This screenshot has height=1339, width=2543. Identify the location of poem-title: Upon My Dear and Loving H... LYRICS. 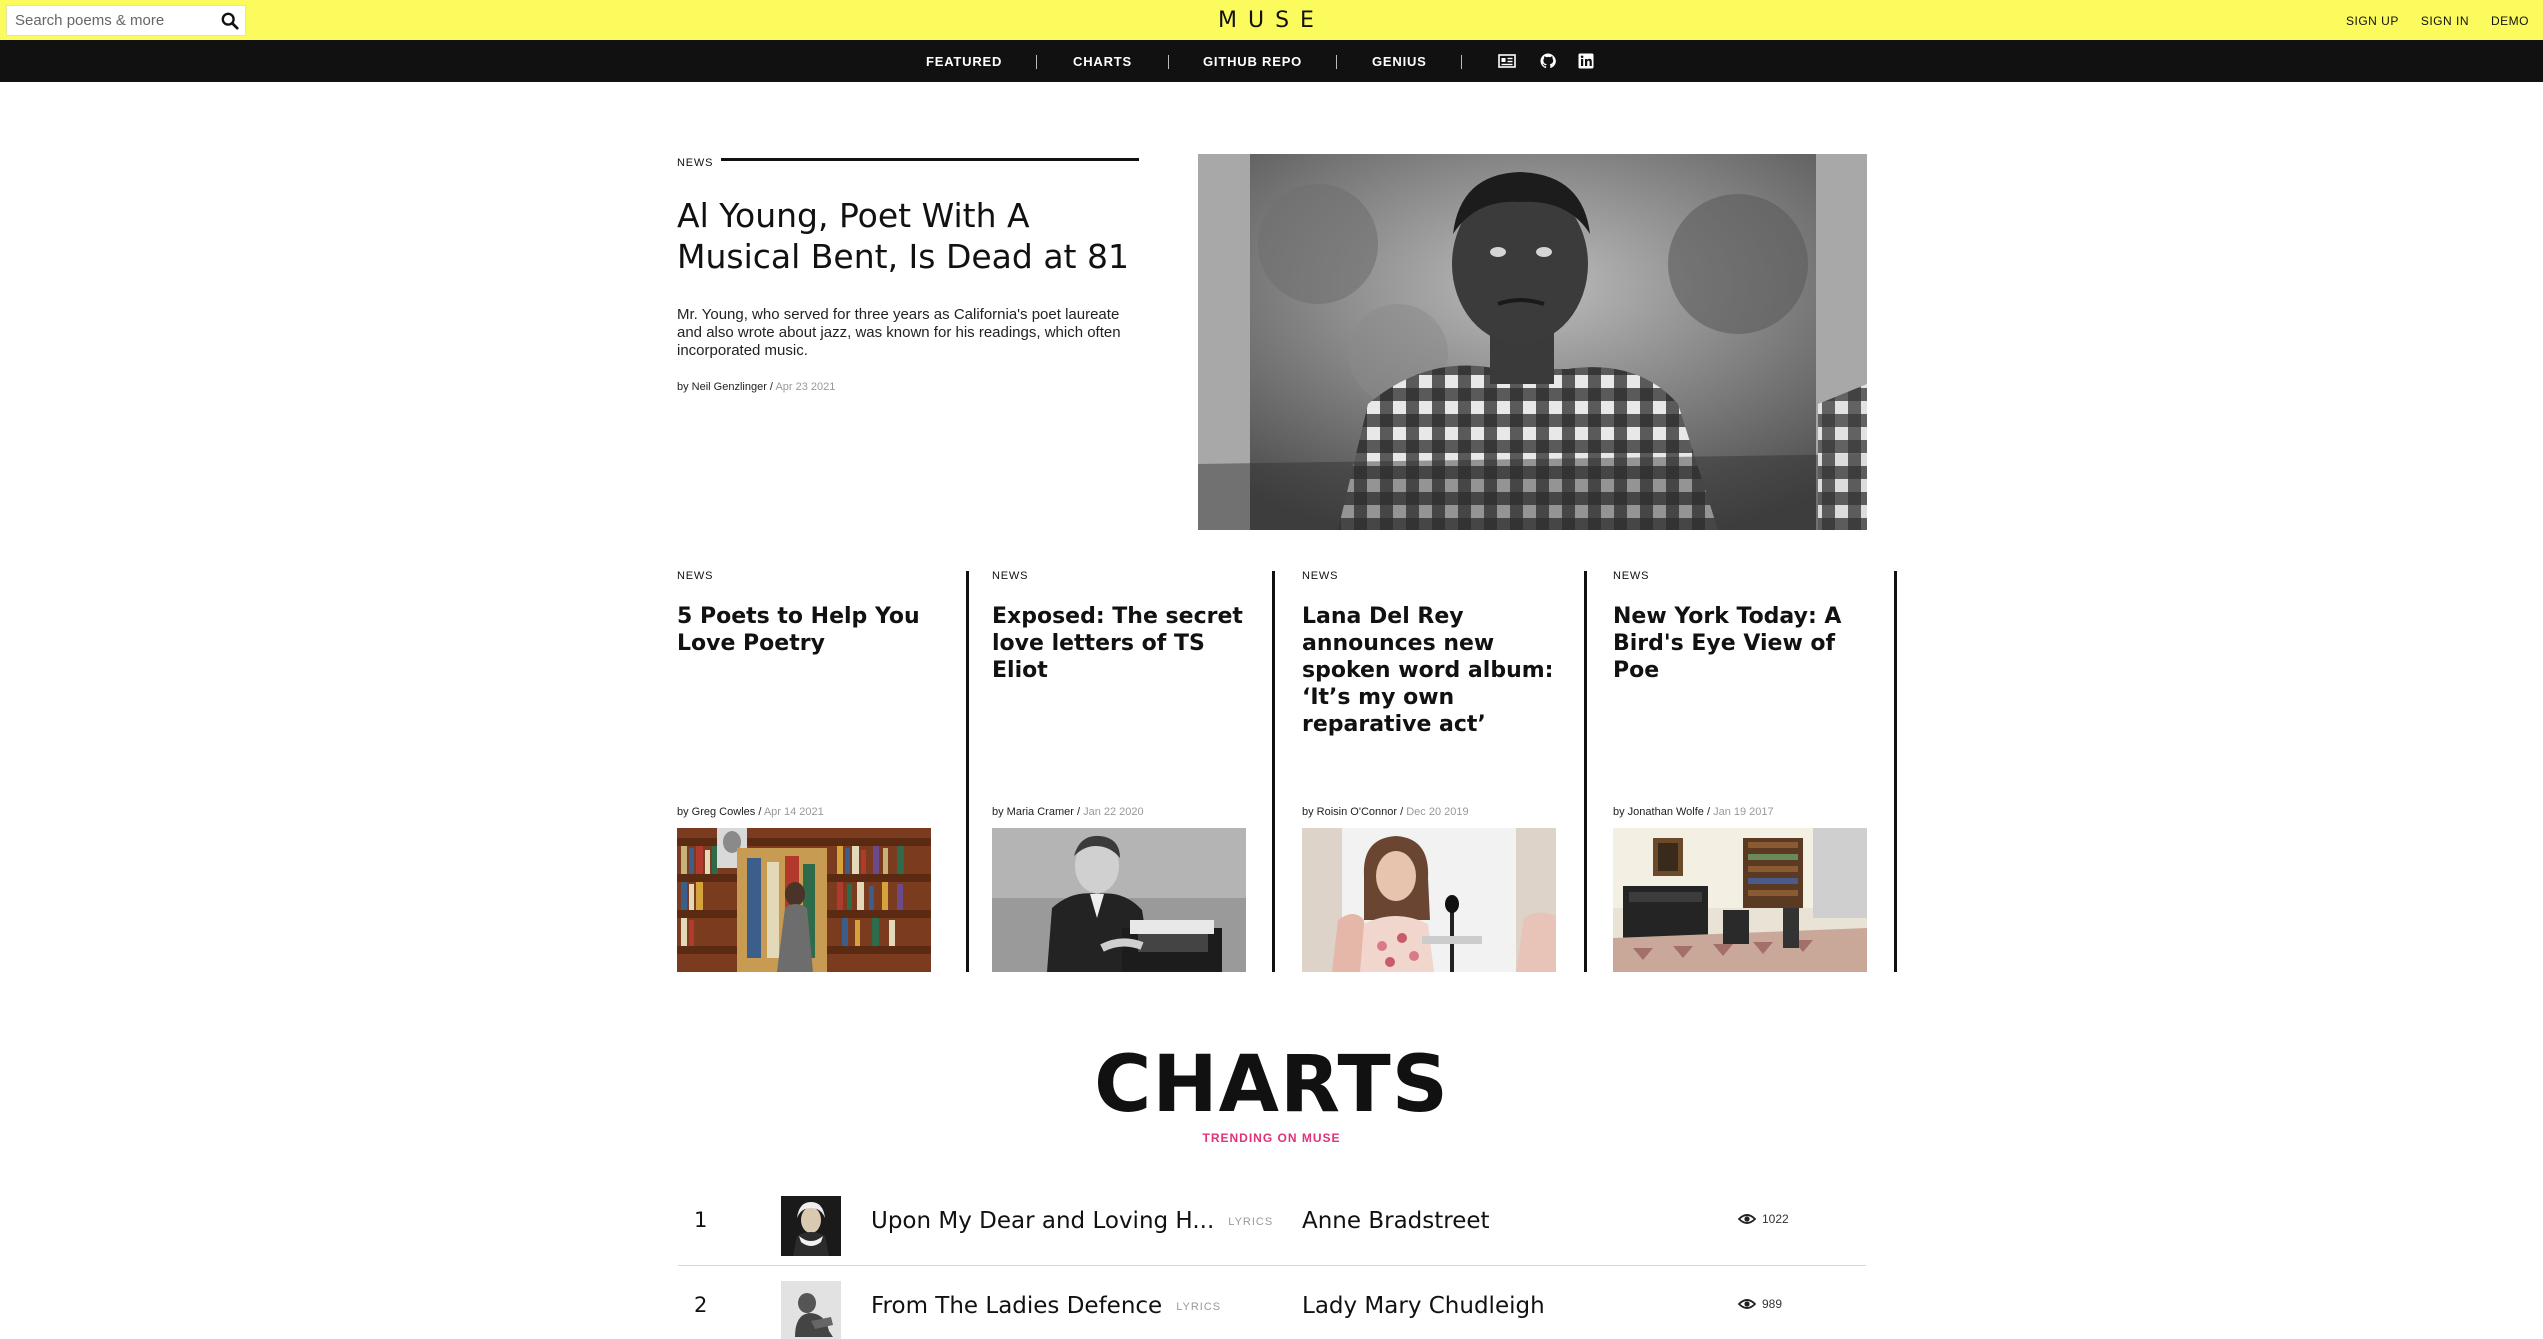
(1072, 1221).